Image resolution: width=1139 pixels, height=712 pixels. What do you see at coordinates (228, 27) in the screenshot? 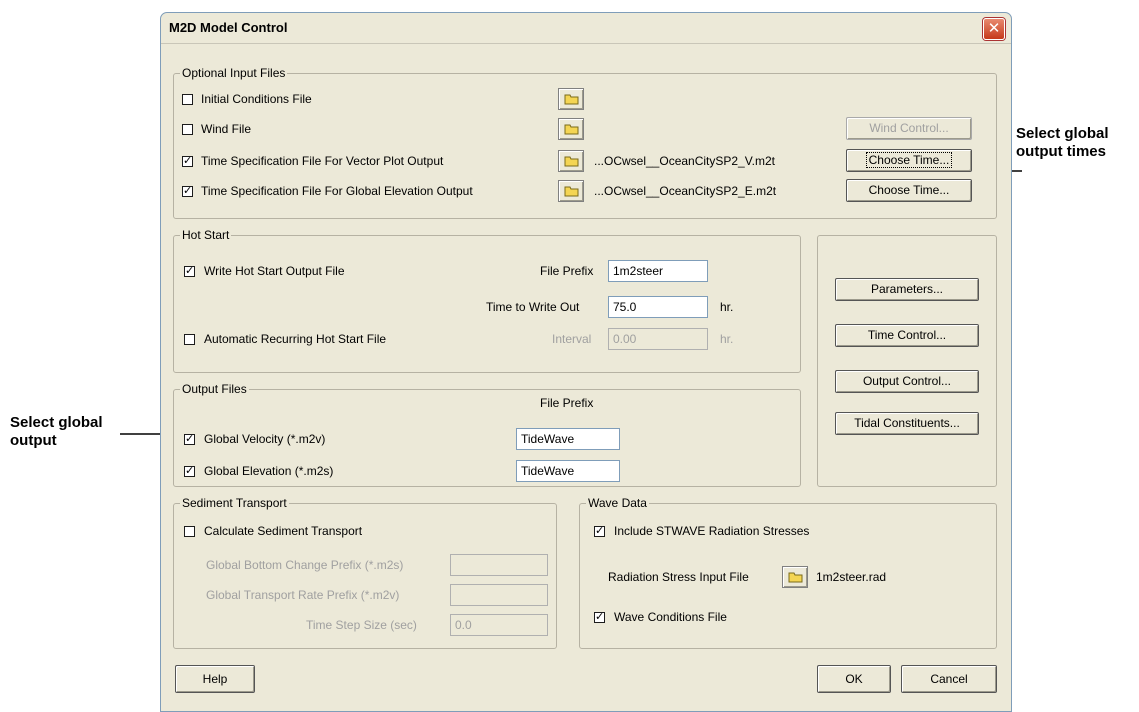
I see `window-title: M2D Model Control` at bounding box center [228, 27].